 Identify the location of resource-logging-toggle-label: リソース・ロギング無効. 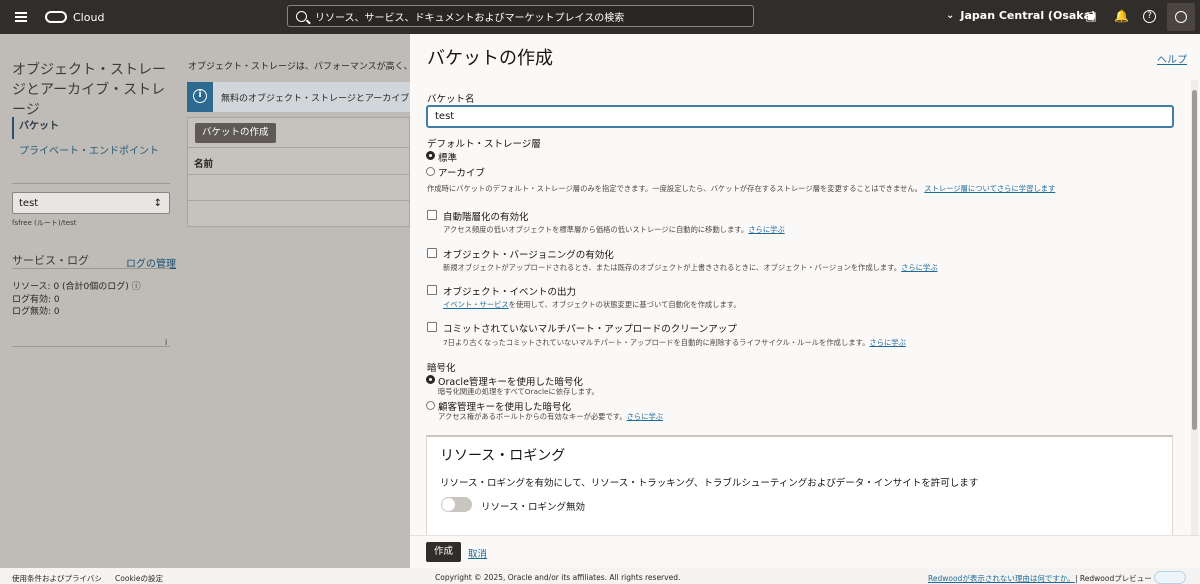
(533, 507).